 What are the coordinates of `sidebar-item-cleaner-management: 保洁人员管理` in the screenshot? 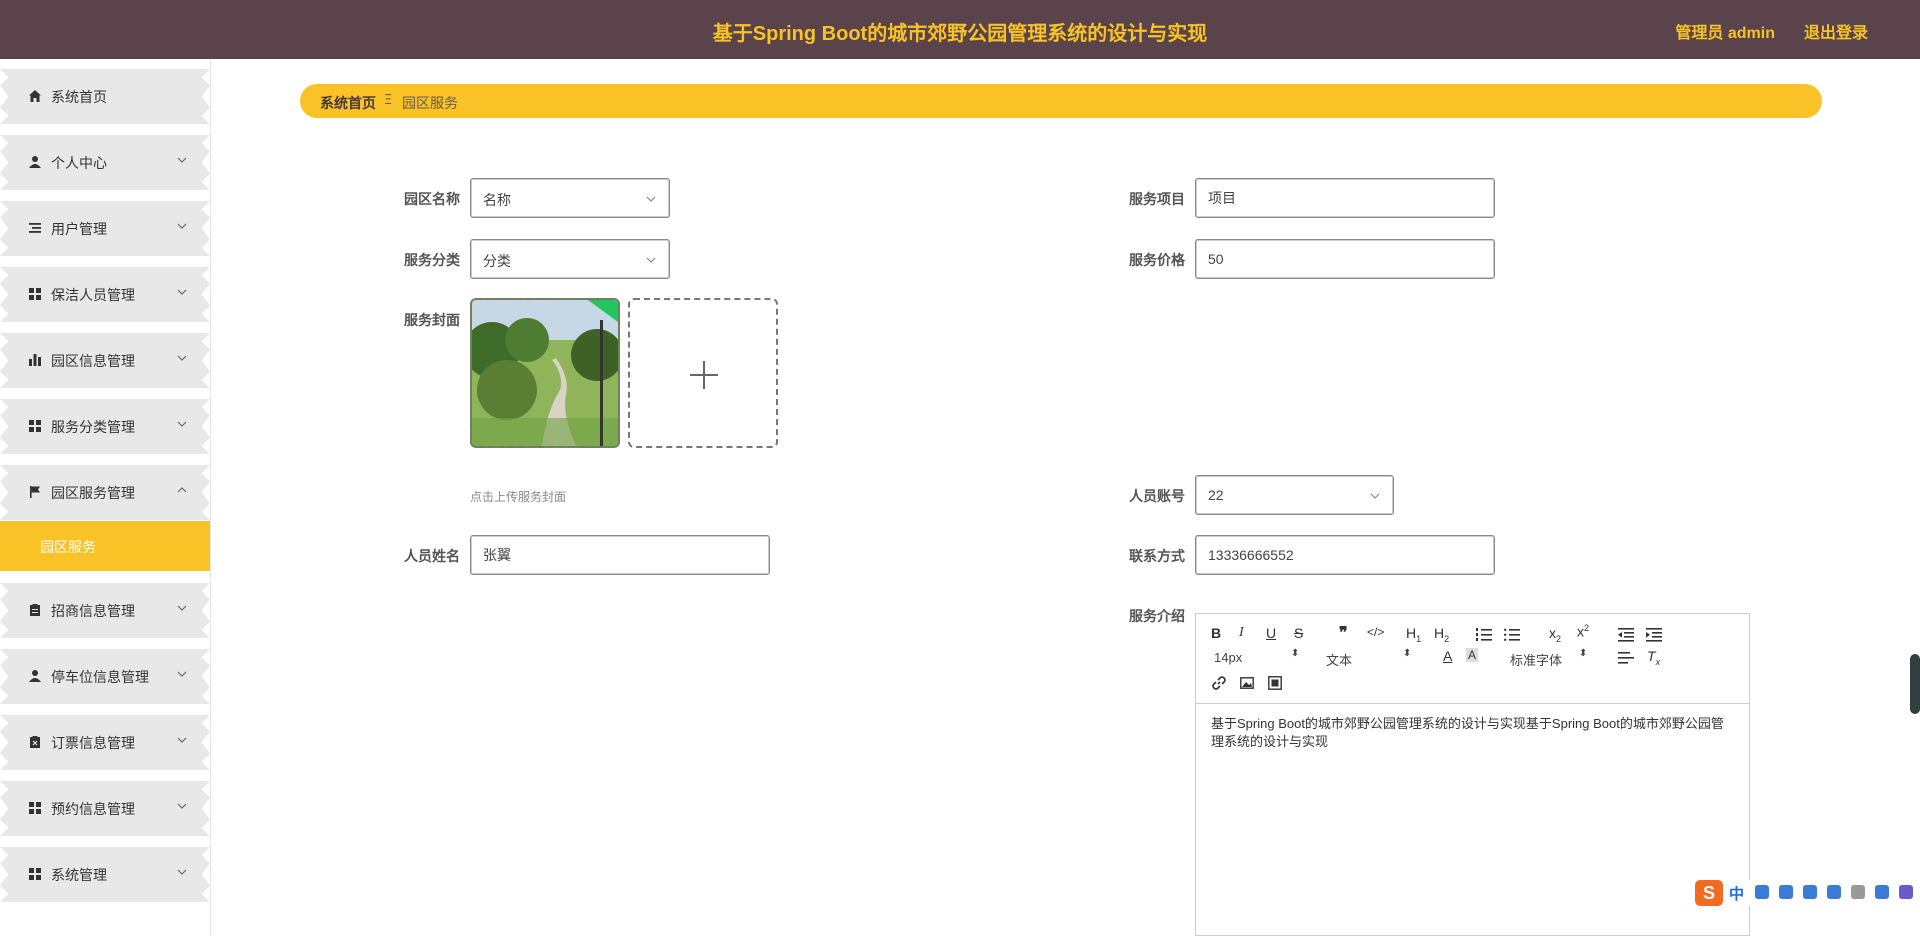 It's located at (105, 294).